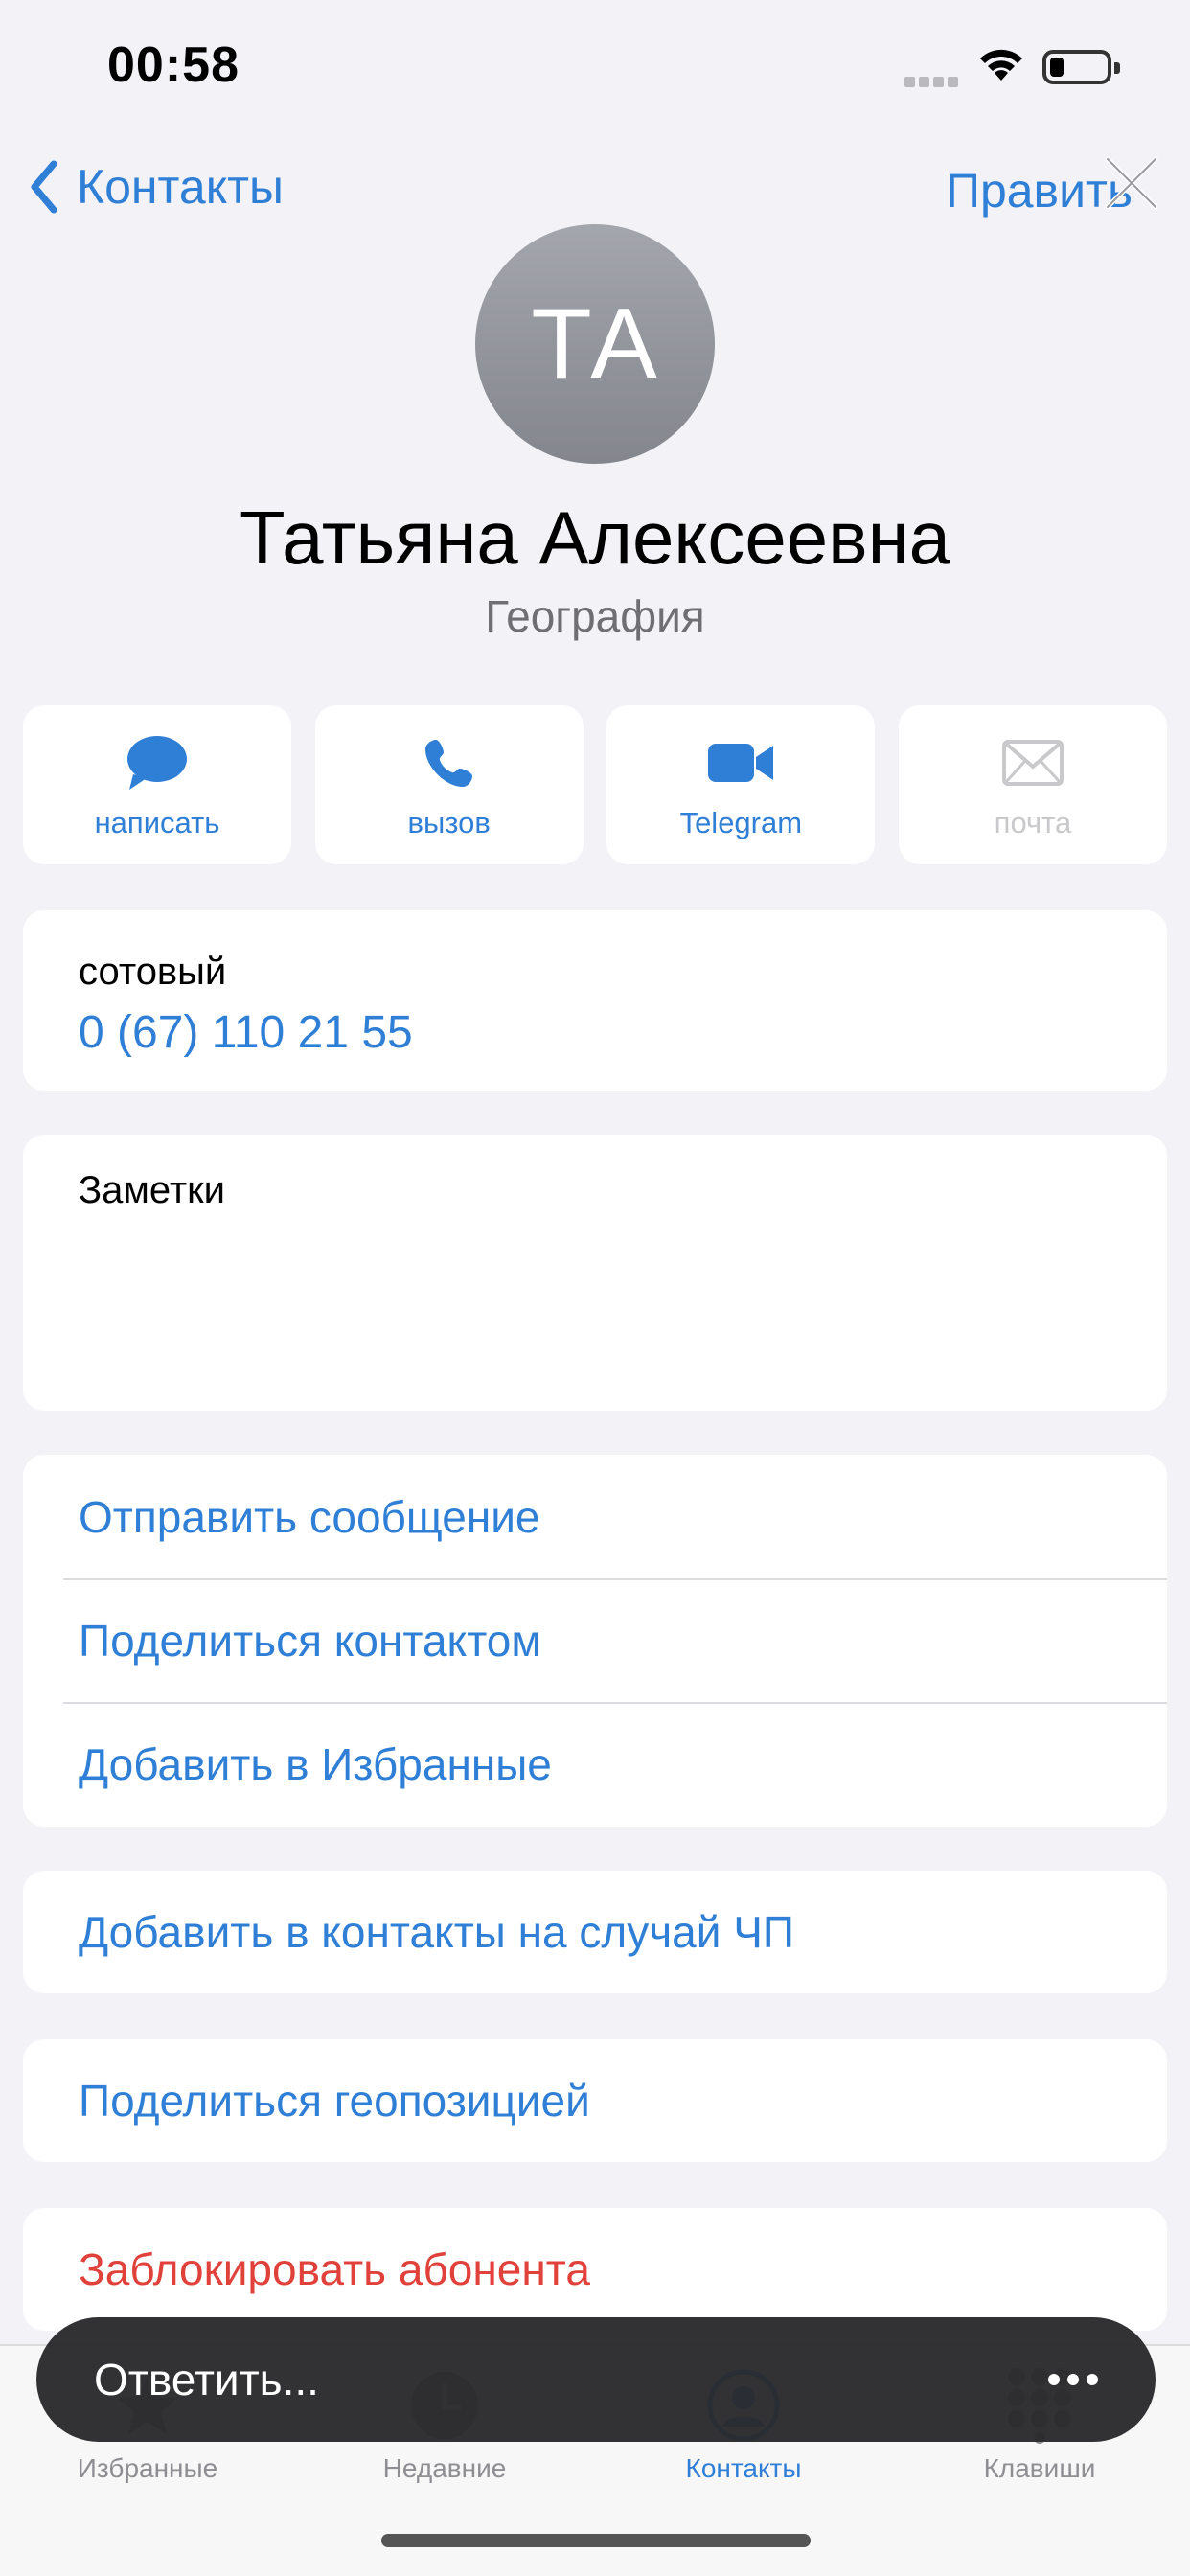 The image size is (1190, 2576). What do you see at coordinates (174, 65) in the screenshot?
I see `status-time: 00:58` at bounding box center [174, 65].